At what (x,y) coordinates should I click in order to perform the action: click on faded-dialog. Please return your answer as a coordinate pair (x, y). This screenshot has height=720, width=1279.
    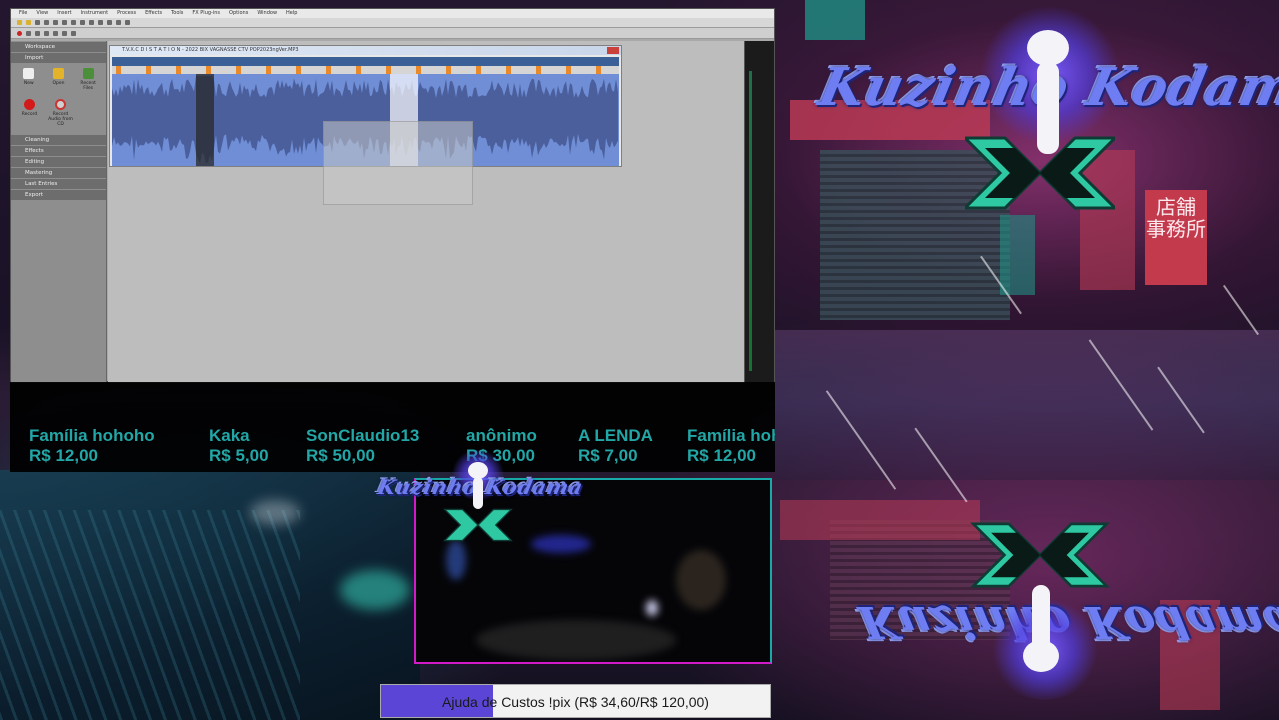
    Looking at the image, I should click on (398, 163).